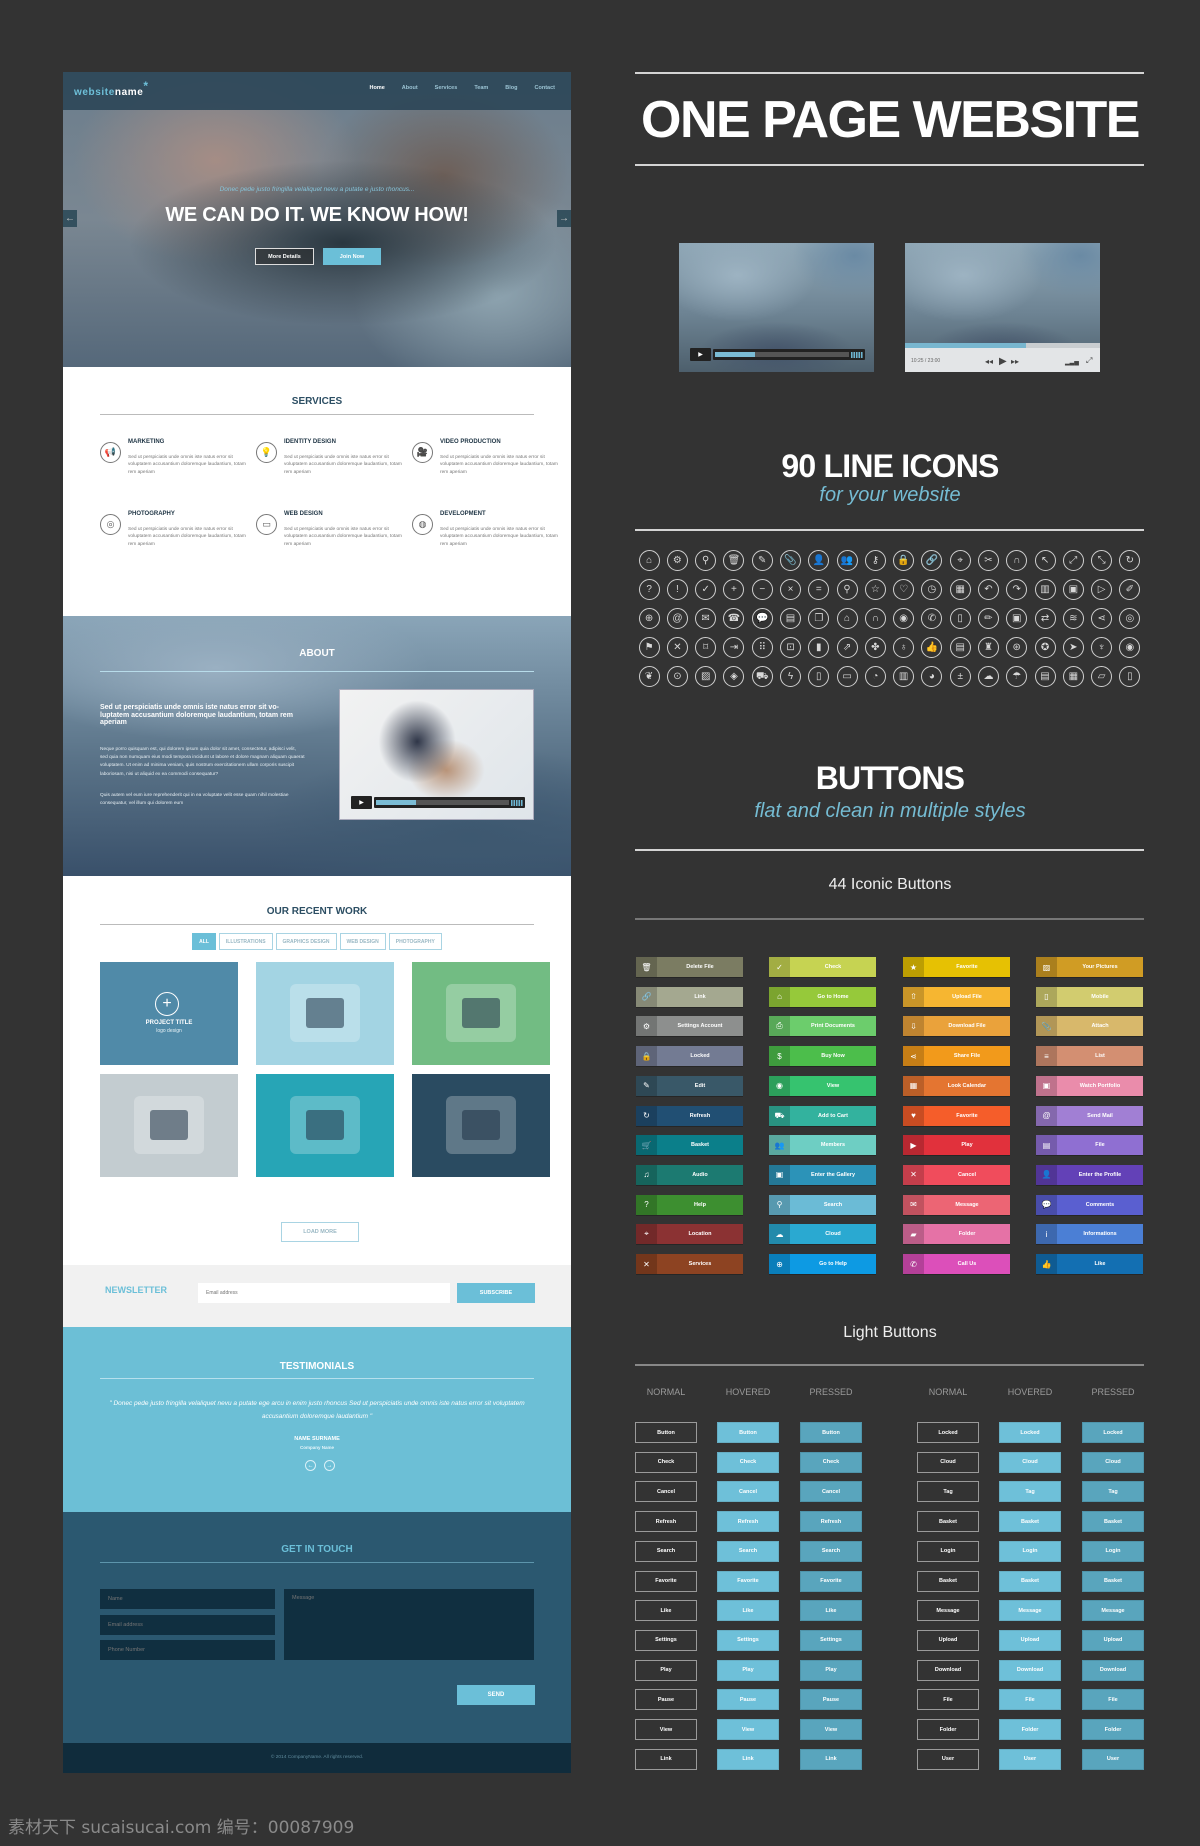 Image resolution: width=1200 pixels, height=1846 pixels. Describe the element at coordinates (948, 1640) in the screenshot. I see `upload-normal-button: Upload` at that location.